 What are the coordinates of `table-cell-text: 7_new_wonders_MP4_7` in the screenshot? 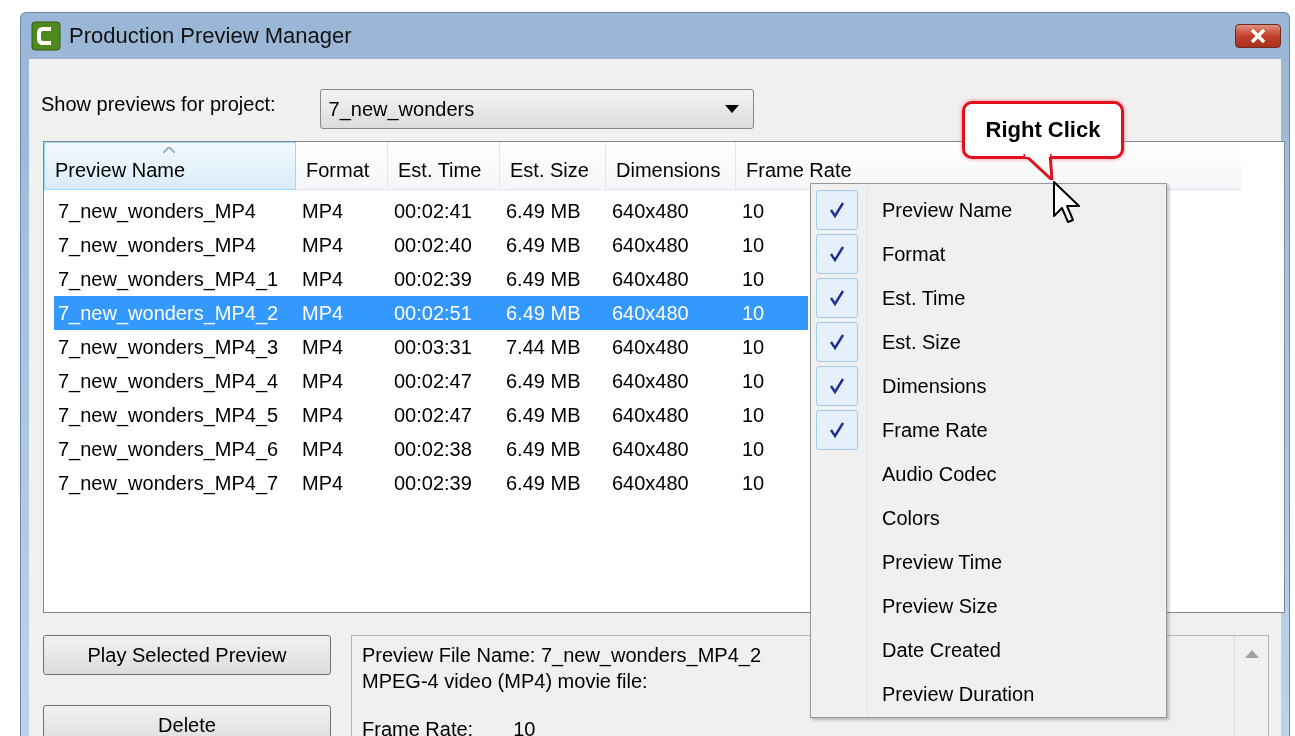 It's located at (168, 483).